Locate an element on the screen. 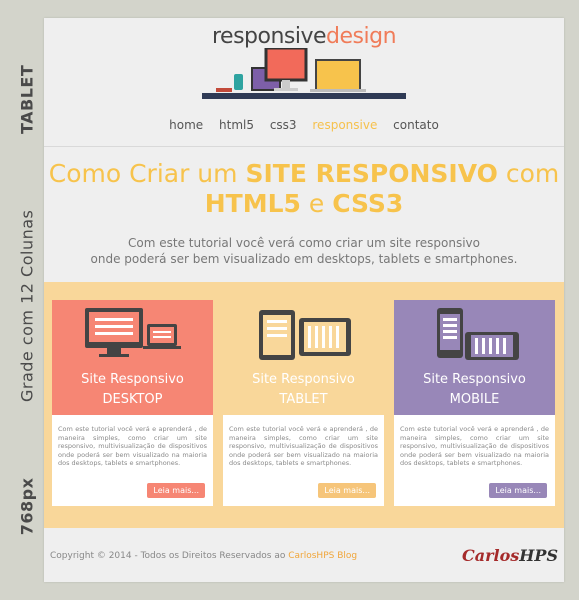 Image resolution: width=579 pixels, height=600 pixels. device-label: TABLET is located at coordinates (27, 99).